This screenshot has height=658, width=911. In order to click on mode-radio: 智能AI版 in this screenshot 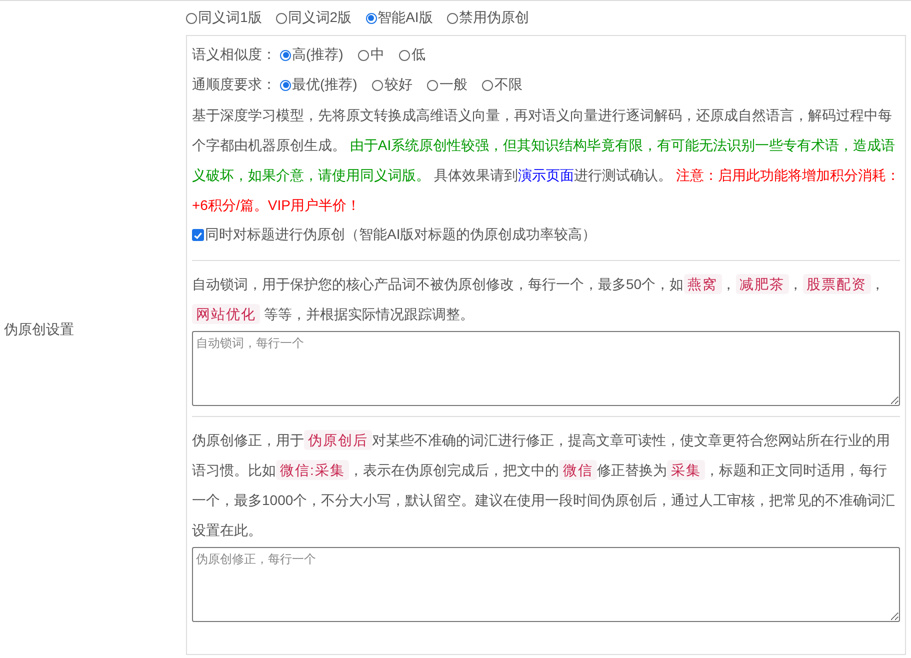, I will do `click(399, 18)`.